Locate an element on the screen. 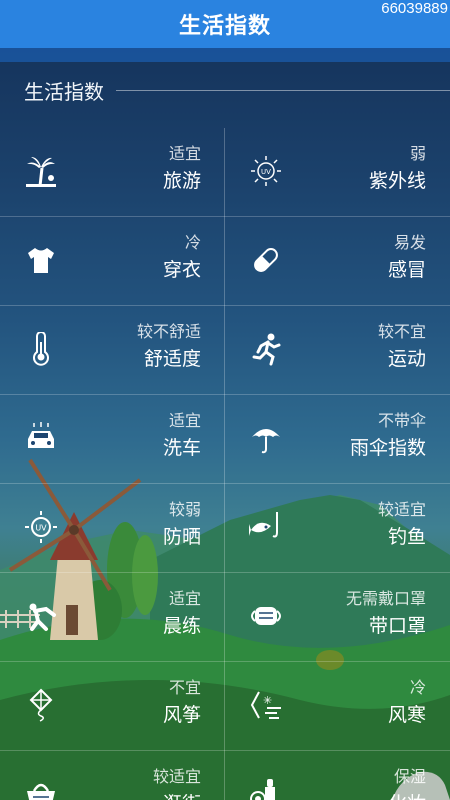  index-name: 穿衣 is located at coordinates (181, 270).